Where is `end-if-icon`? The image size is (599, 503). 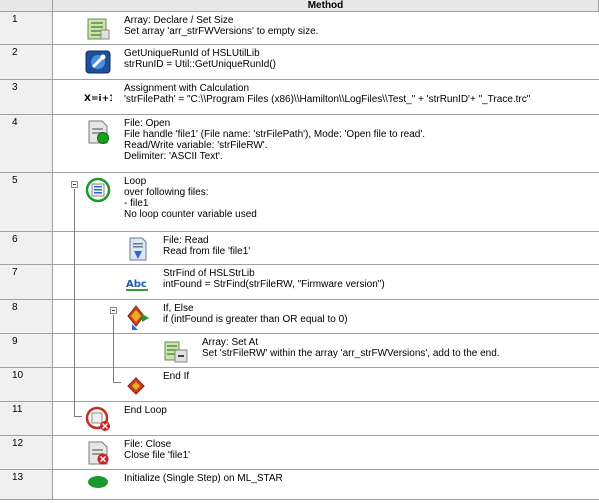
end-if-icon is located at coordinates (138, 385).